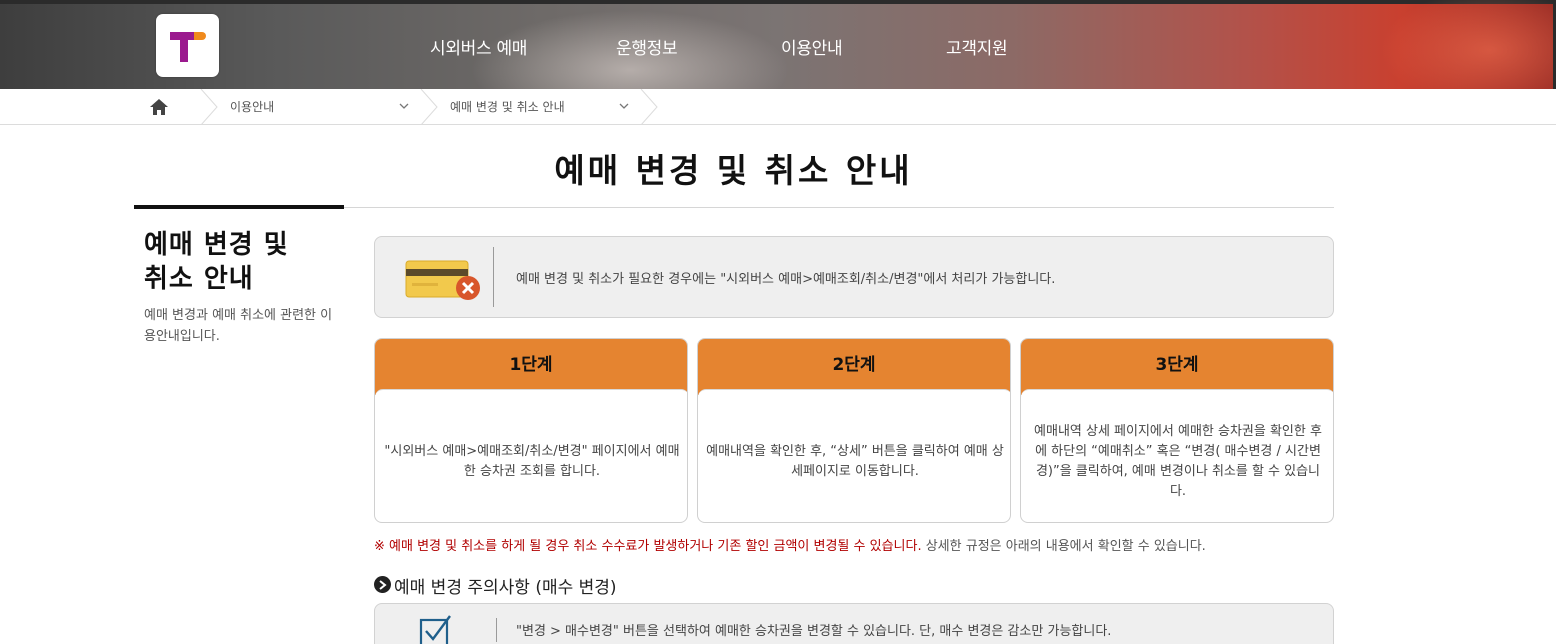  What do you see at coordinates (505, 588) in the screenshot?
I see `section-title: 예매 변경 주의사항 (매수 변경)` at bounding box center [505, 588].